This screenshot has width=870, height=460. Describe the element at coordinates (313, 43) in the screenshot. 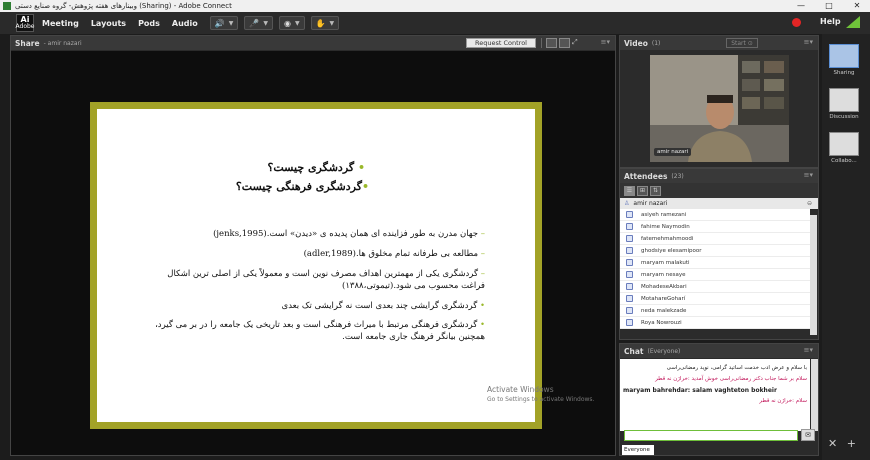

I see `share-pod-header: Share - amir nazari Request Control ⤢ ≡▾` at that location.